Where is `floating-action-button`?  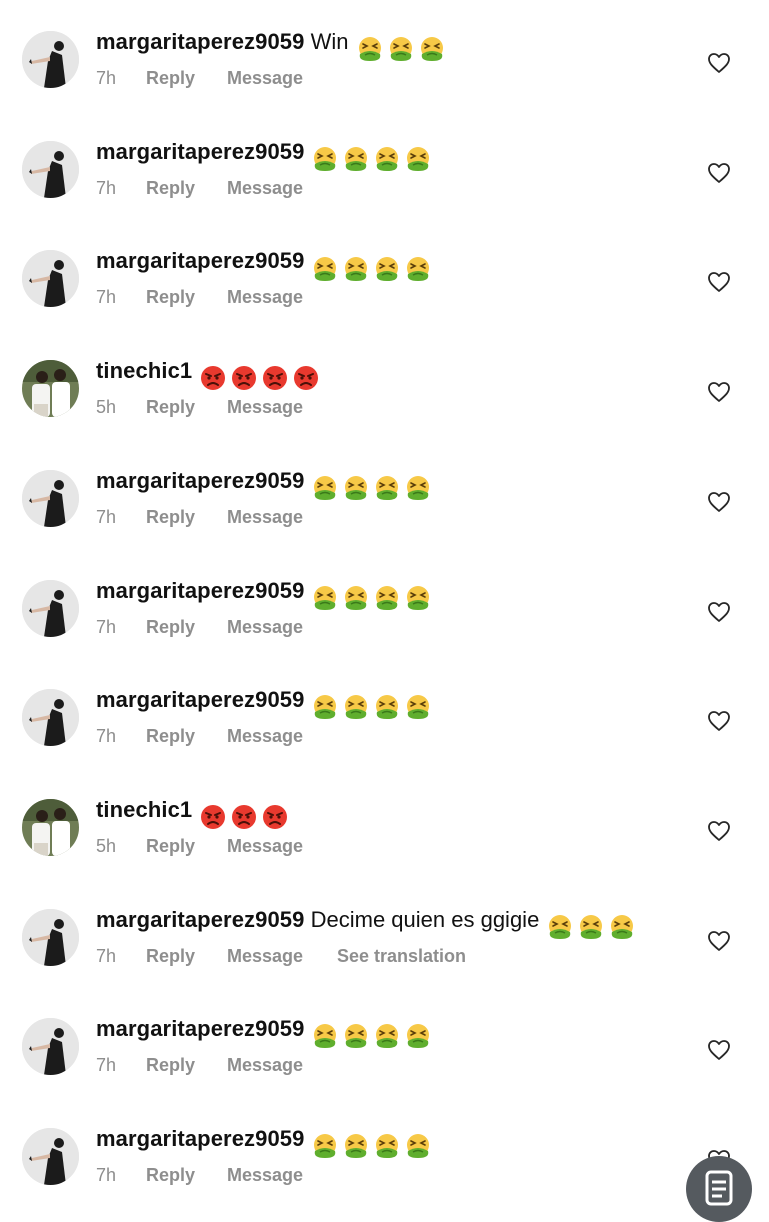 floating-action-button is located at coordinates (719, 1189).